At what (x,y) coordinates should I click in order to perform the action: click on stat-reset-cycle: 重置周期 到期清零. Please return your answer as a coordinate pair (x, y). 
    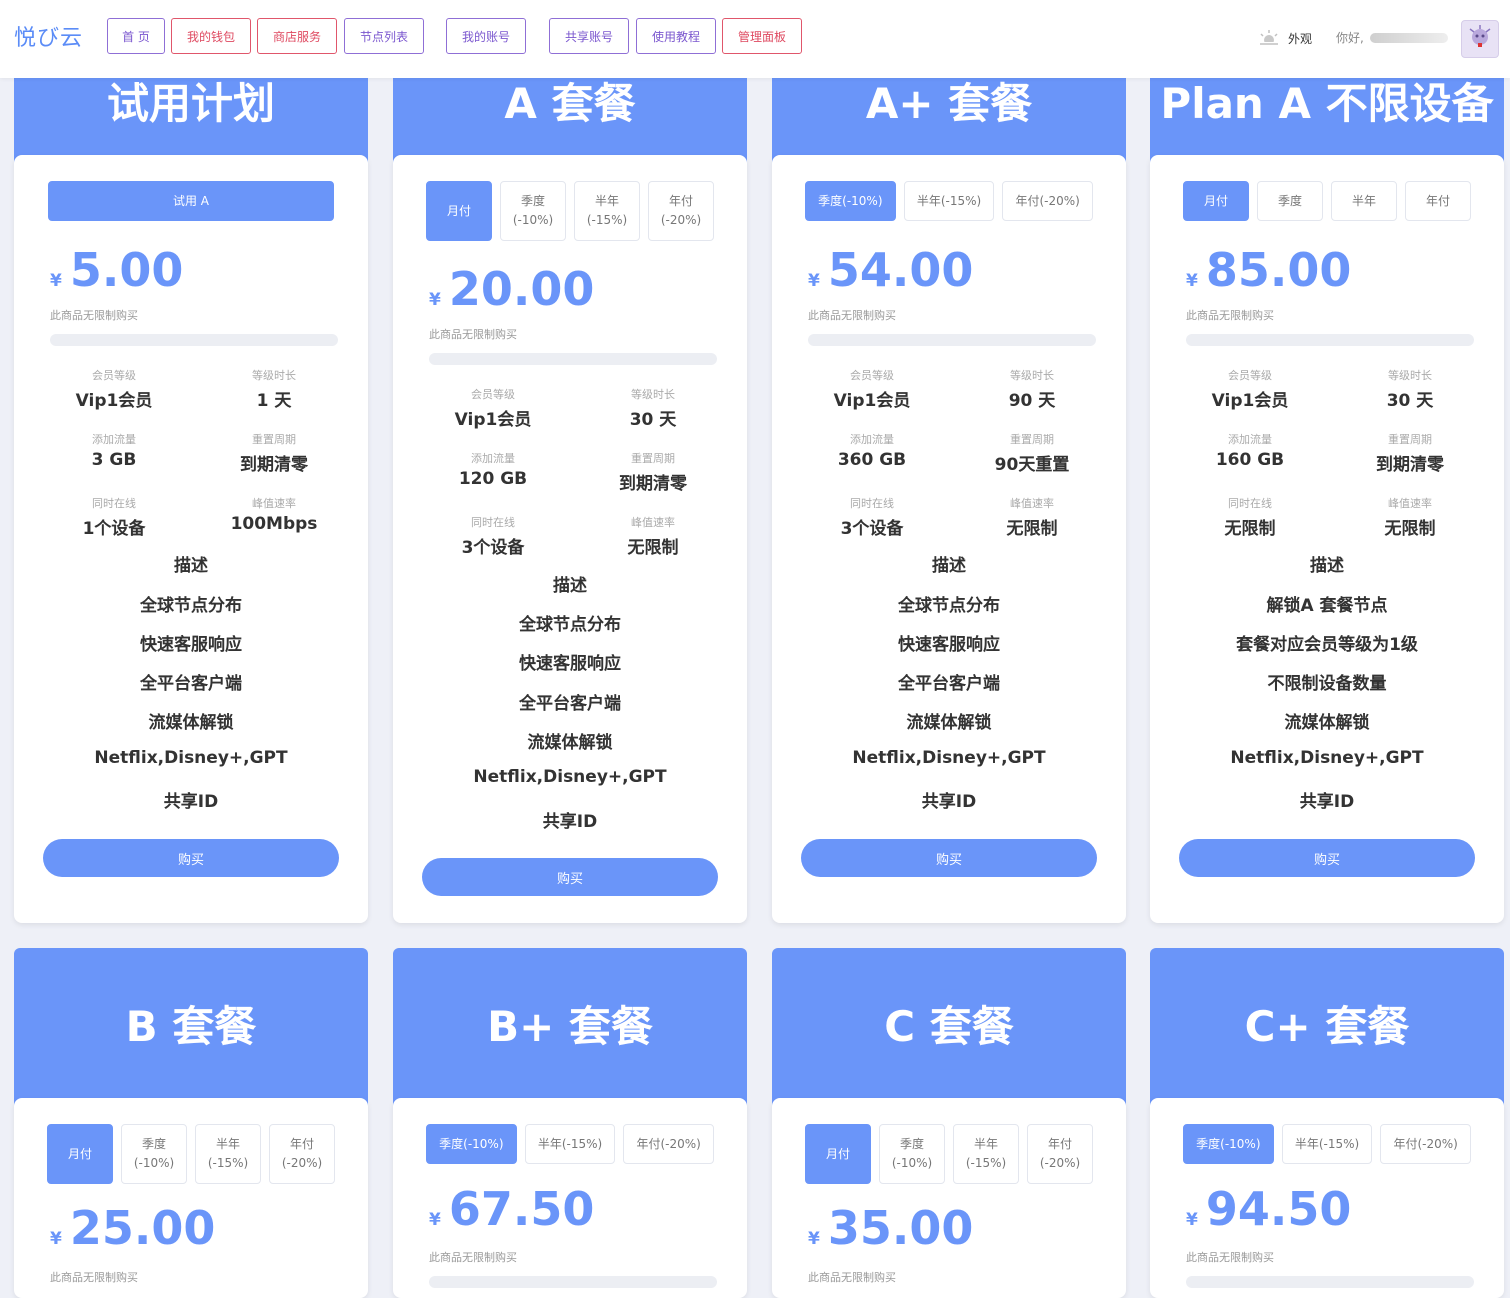
    Looking at the image, I should click on (653, 472).